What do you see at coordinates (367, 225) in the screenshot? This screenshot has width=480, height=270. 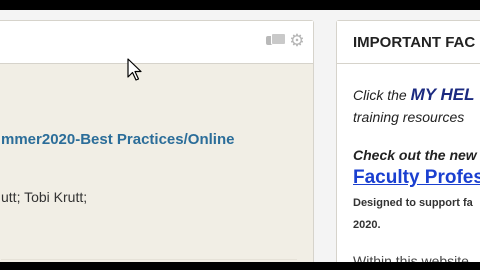 I see `year-text: 2020.` at bounding box center [367, 225].